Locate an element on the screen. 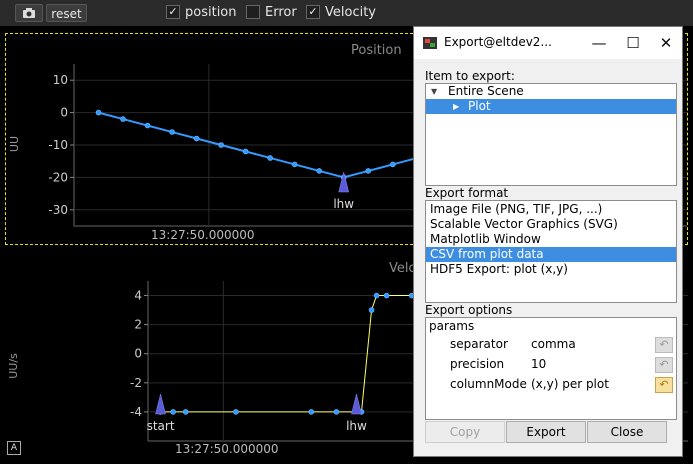 This screenshot has height=464, width=693. item-tree: ▼ Entire Scene ▶ Plot is located at coordinates (551, 134).